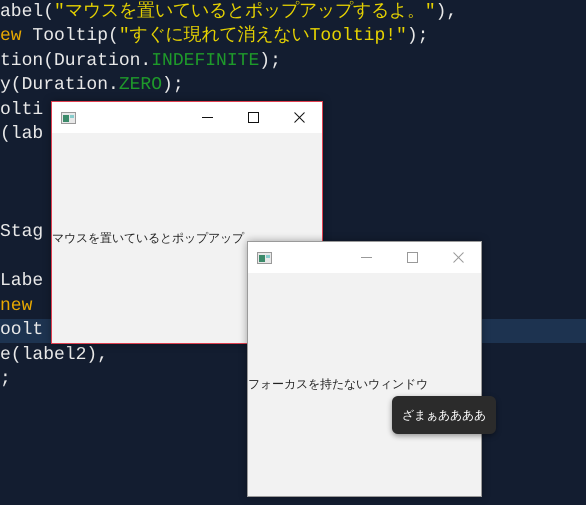  What do you see at coordinates (140, 61) in the screenshot?
I see `code-line: tion(Duration.INDEFINITE);` at bounding box center [140, 61].